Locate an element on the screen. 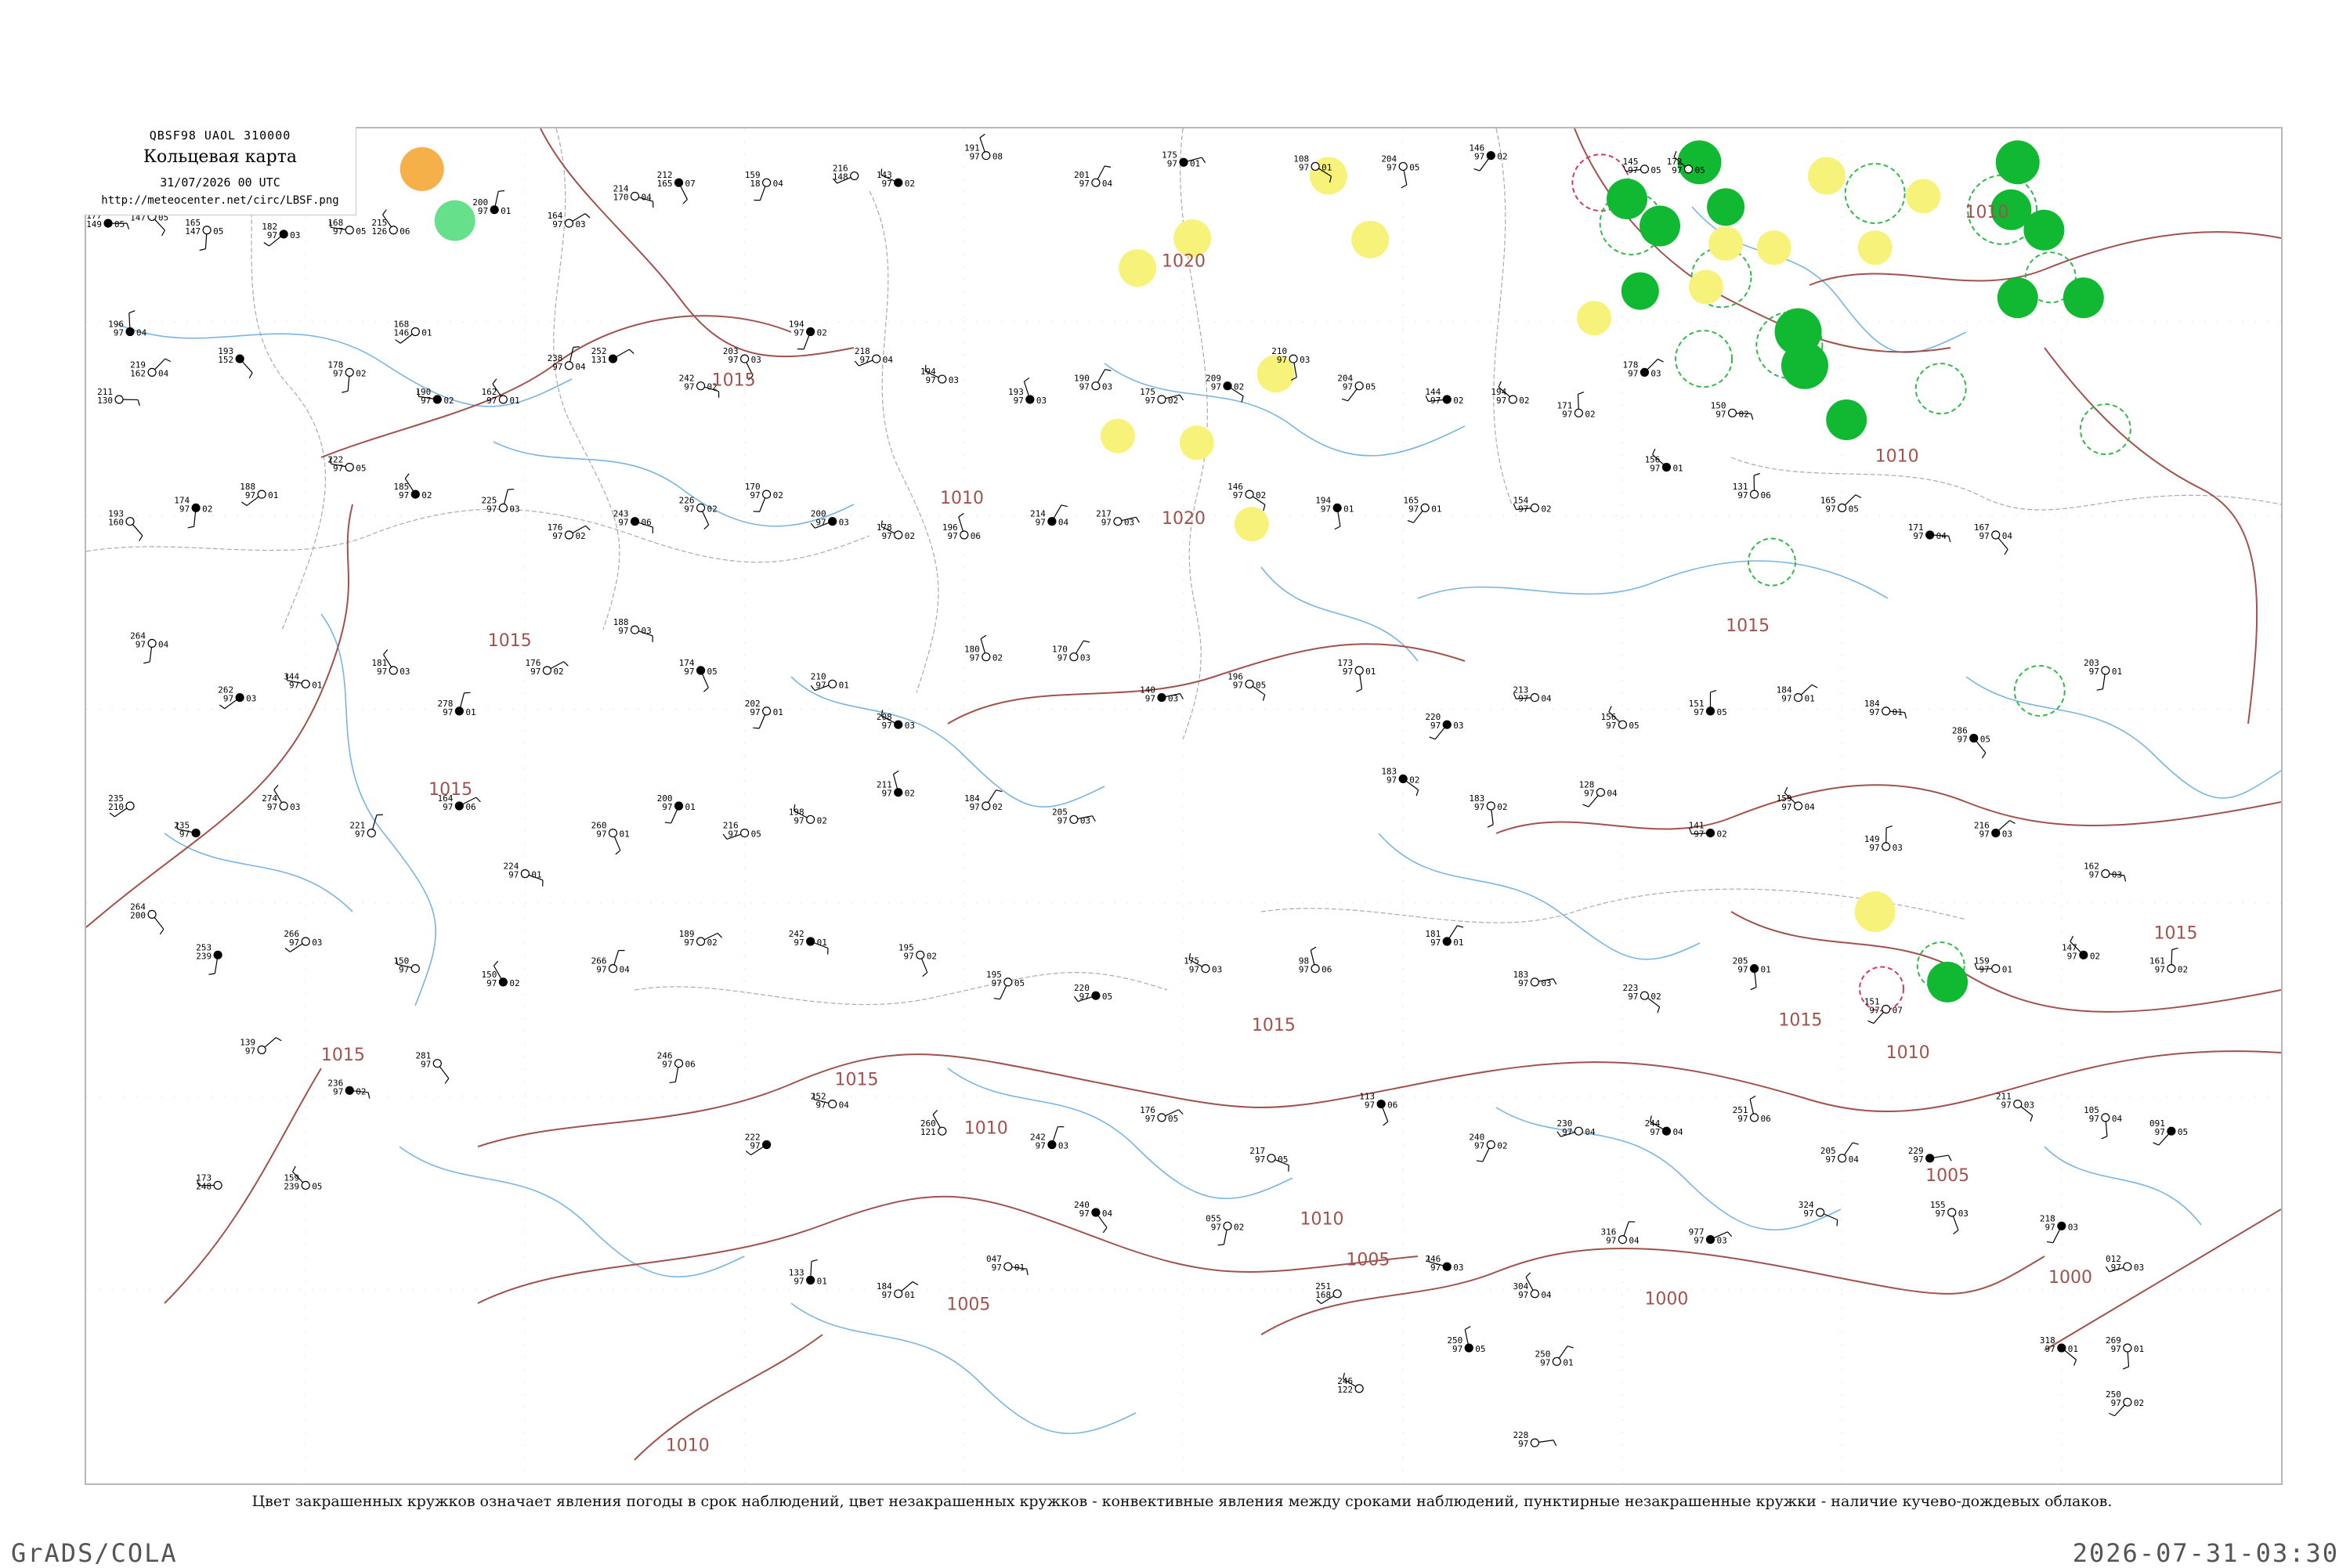 Image resolution: width=2350 pixels, height=1568 pixels. station-plot: 1769705 is located at coordinates (1162, 1114).